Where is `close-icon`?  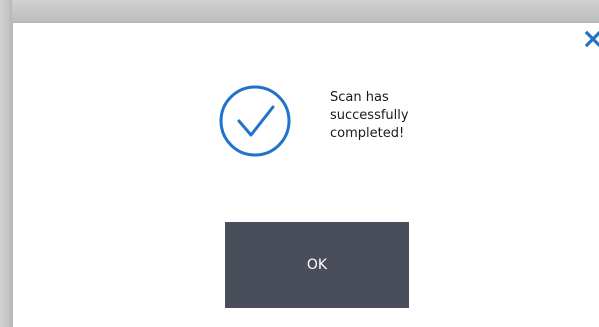 close-icon is located at coordinates (591, 39).